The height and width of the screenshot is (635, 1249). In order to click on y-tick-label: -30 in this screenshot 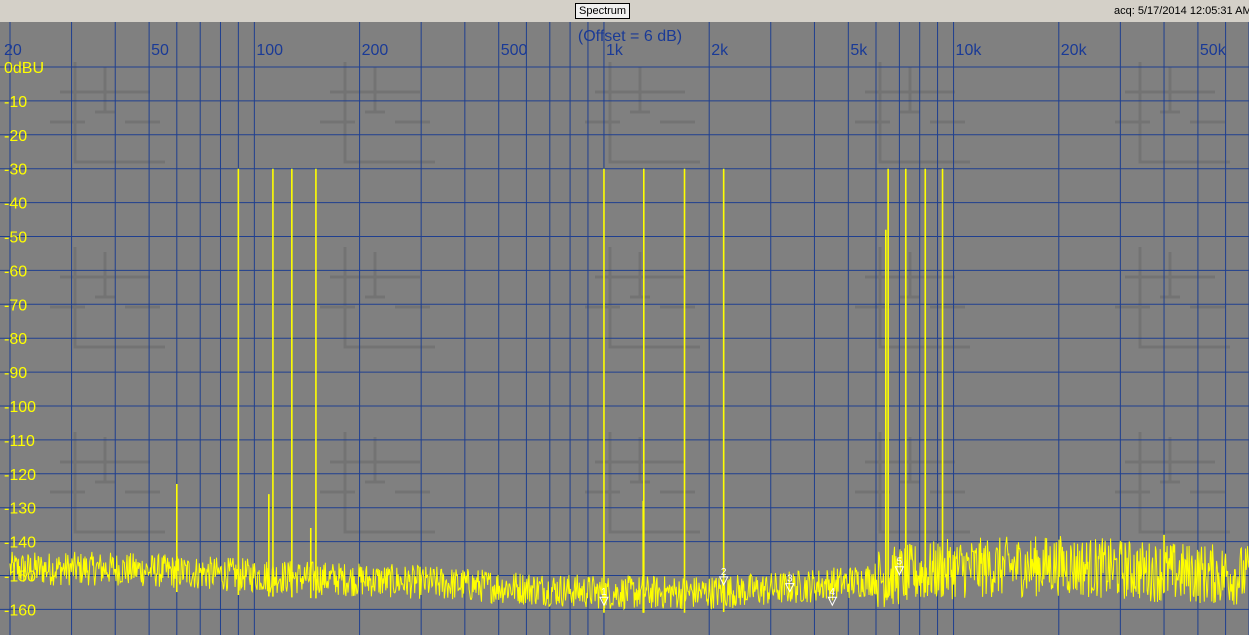, I will do `click(15, 170)`.